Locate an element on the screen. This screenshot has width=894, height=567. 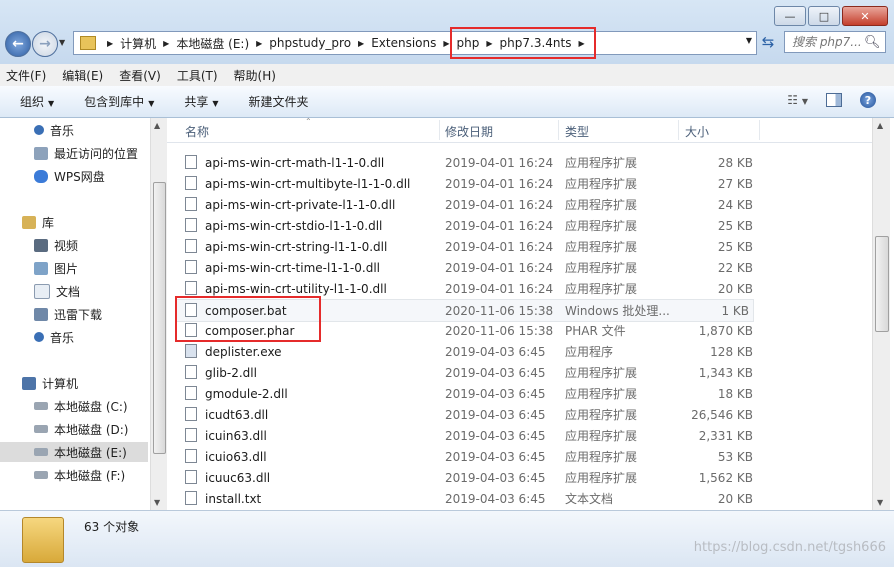
file-list-scroll-thumb is located at coordinates (882, 284).